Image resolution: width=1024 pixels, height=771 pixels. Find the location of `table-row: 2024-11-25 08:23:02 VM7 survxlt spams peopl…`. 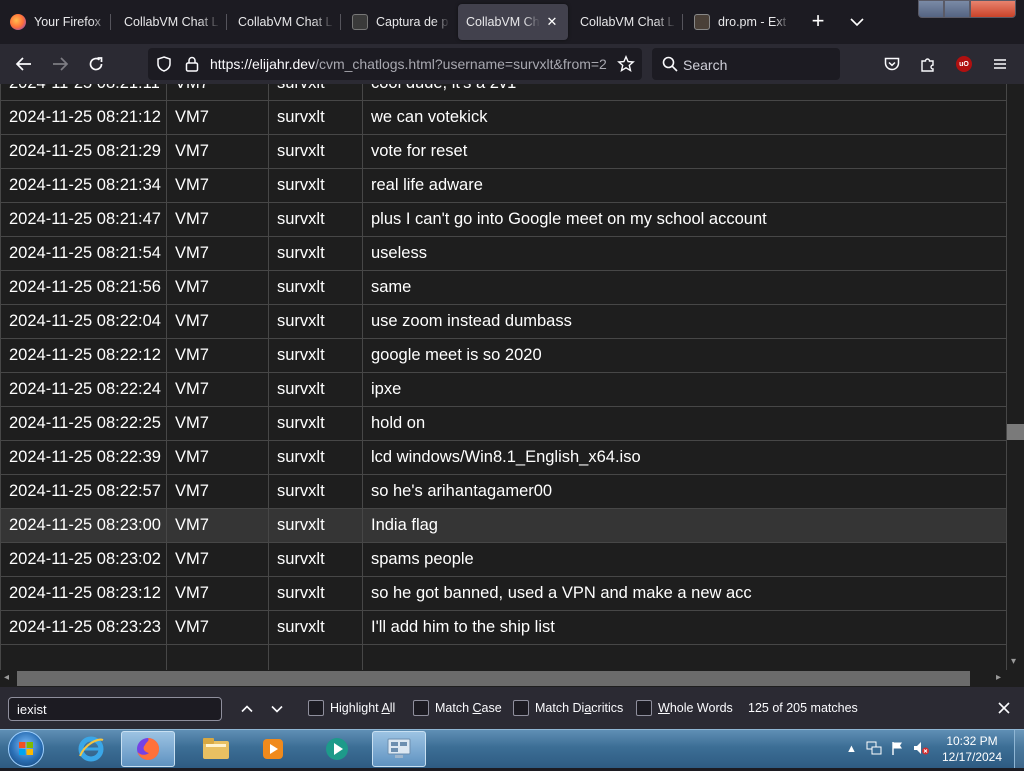

table-row: 2024-11-25 08:23:02 VM7 survxlt spams peopl… is located at coordinates (503, 559).